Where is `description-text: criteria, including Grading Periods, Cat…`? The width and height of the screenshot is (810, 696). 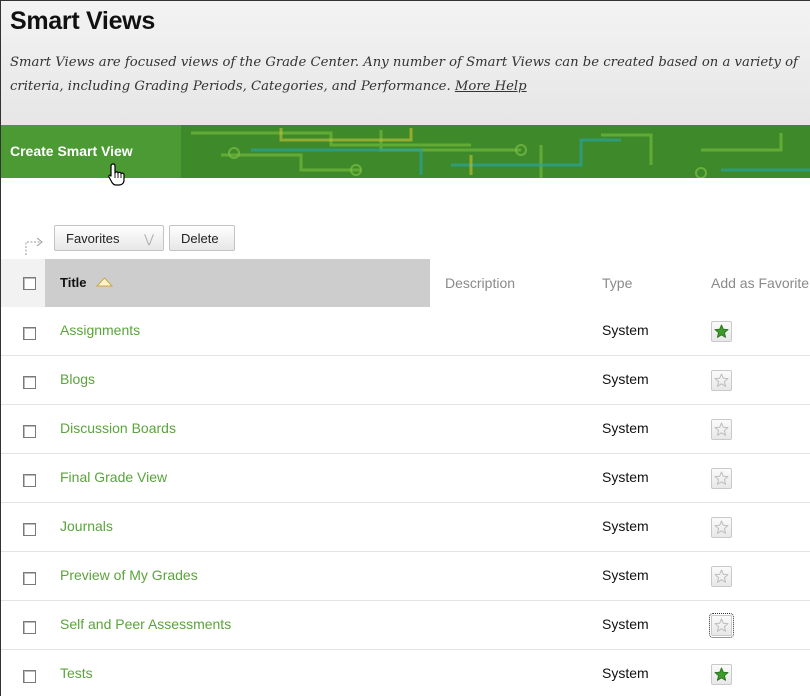
description-text: criteria, including Grading Periods, Cat… is located at coordinates (230, 86).